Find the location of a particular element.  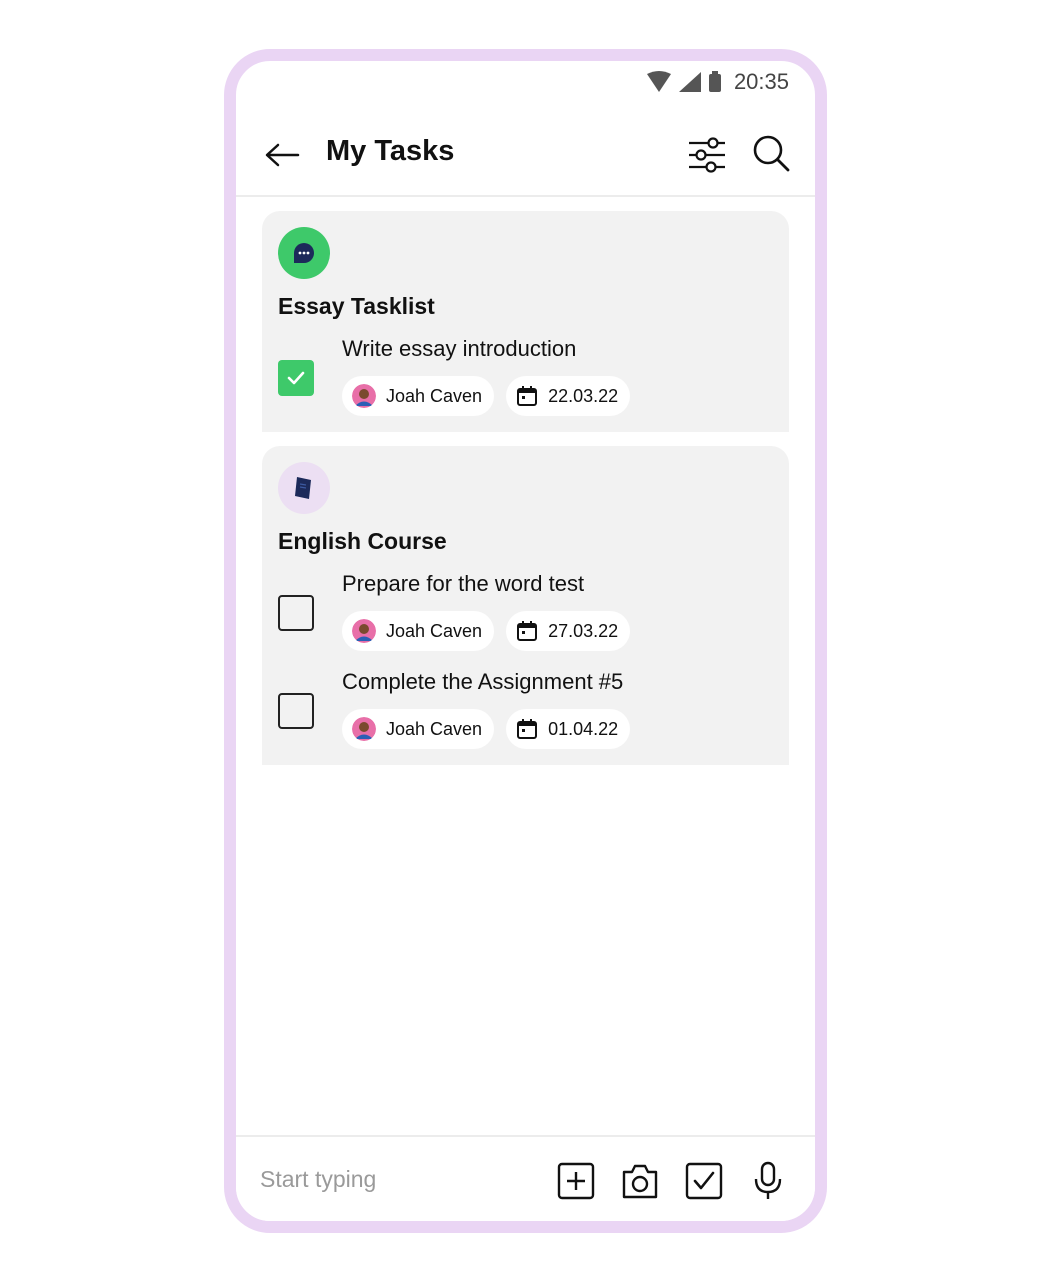

task-title: Prepare for the word test is located at coordinates (463, 583).